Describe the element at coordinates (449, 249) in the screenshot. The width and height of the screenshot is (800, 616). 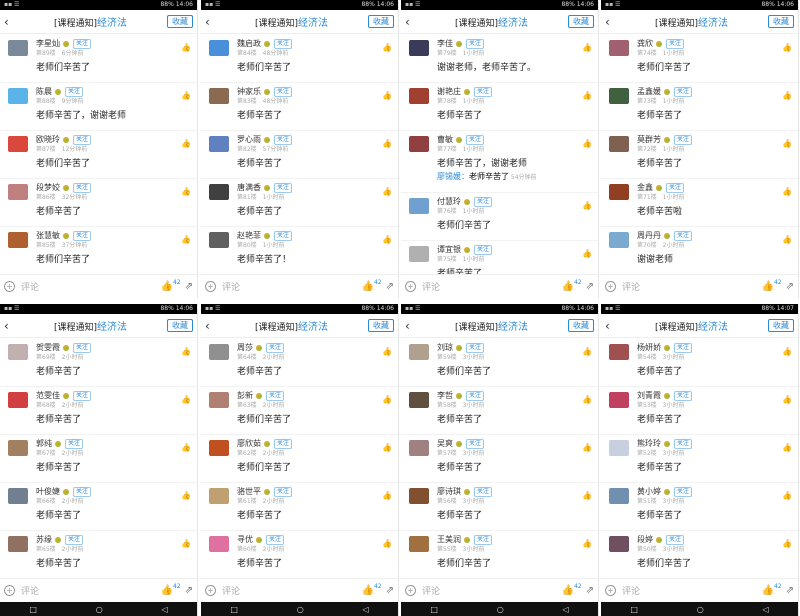
I see `commenter-name: 谭宜银` at that location.